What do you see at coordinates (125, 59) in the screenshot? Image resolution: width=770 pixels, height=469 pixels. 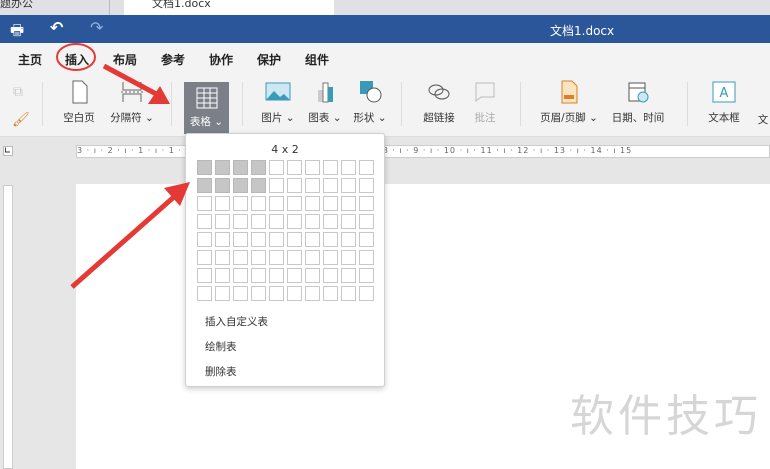 I see `tab-layout: 布局` at bounding box center [125, 59].